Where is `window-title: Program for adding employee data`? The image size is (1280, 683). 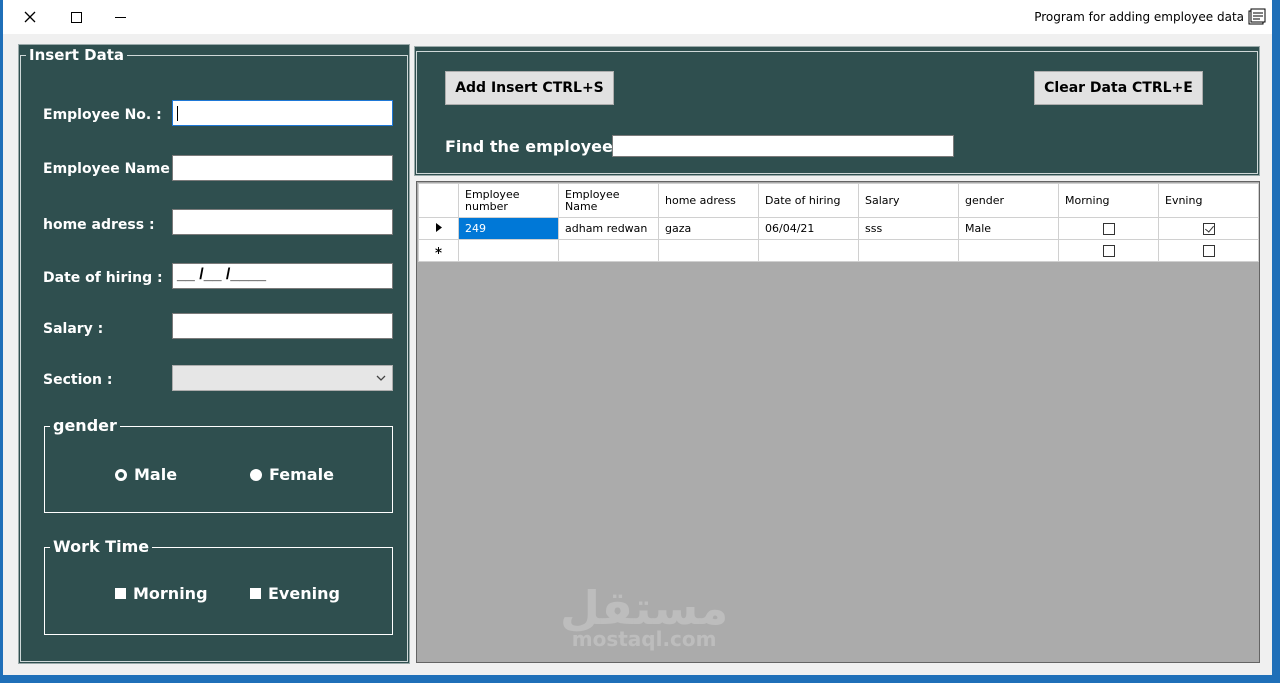 window-title: Program for adding employee data is located at coordinates (1139, 17).